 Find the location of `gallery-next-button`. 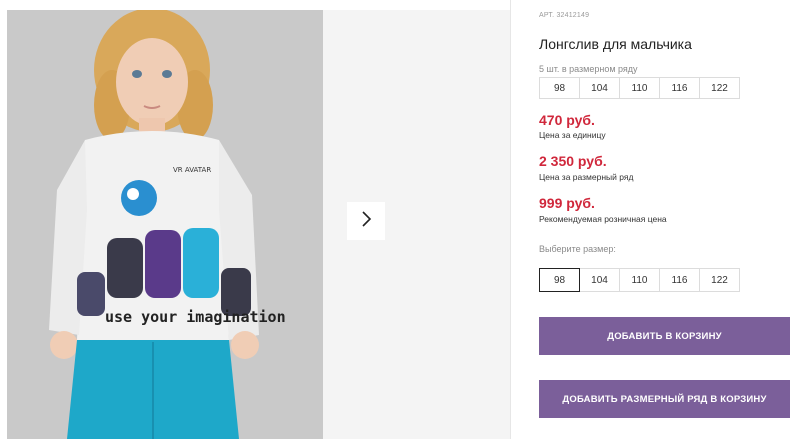

gallery-next-button is located at coordinates (366, 221).